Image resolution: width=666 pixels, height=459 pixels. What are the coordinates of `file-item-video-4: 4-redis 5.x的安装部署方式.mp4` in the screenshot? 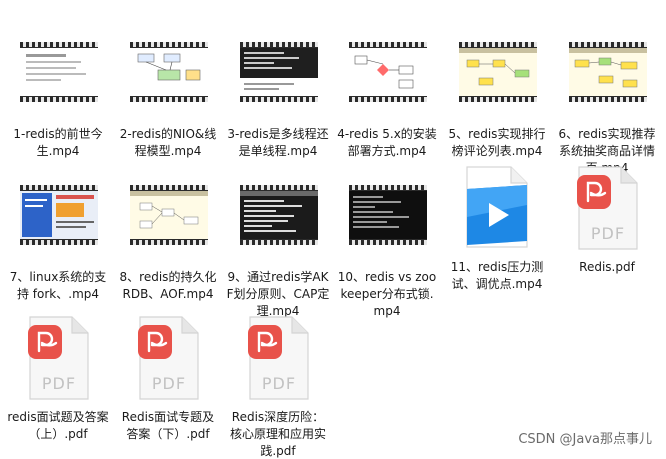 It's located at (387, 100).